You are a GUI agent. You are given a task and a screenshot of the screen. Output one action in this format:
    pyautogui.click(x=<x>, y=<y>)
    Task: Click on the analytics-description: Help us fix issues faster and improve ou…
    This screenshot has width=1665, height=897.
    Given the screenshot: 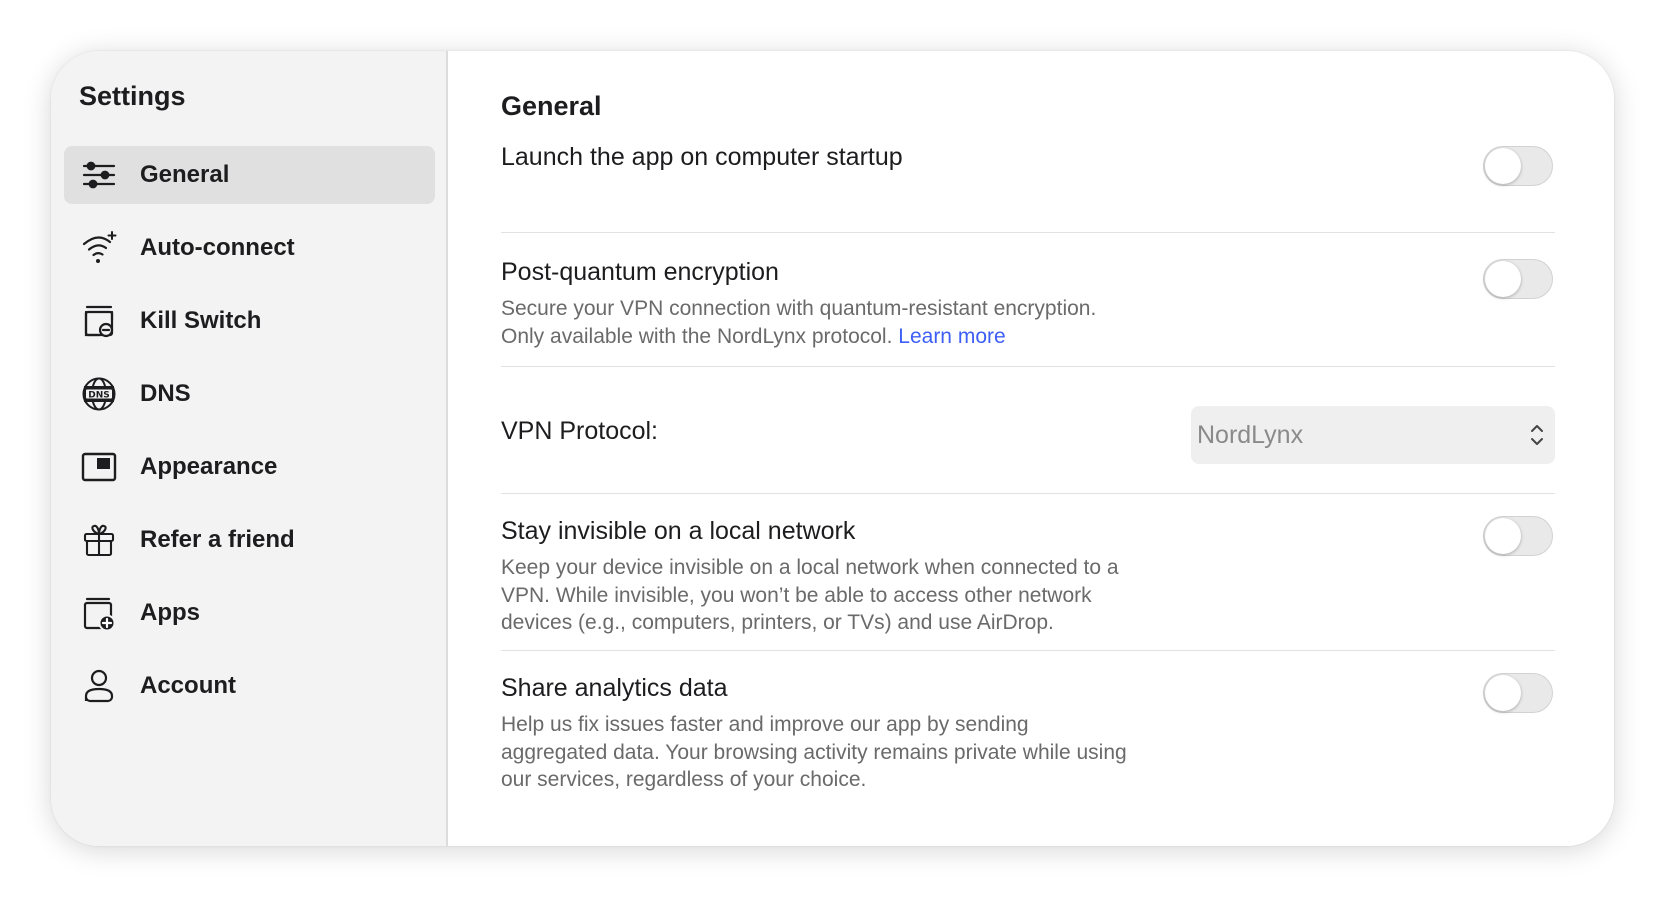 What is the action you would take?
    pyautogui.click(x=851, y=752)
    